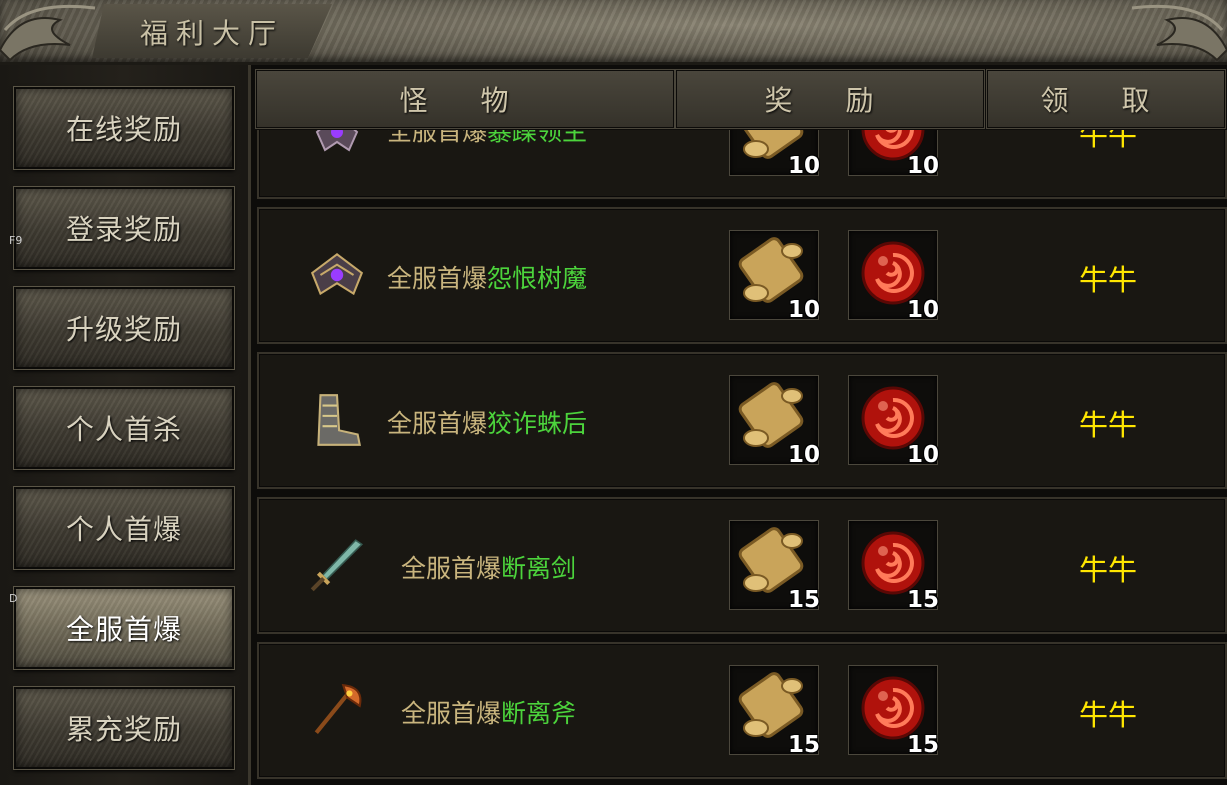  Describe the element at coordinates (124, 128) in the screenshot. I see `nav-online-reward-button: 在线奖励` at that location.